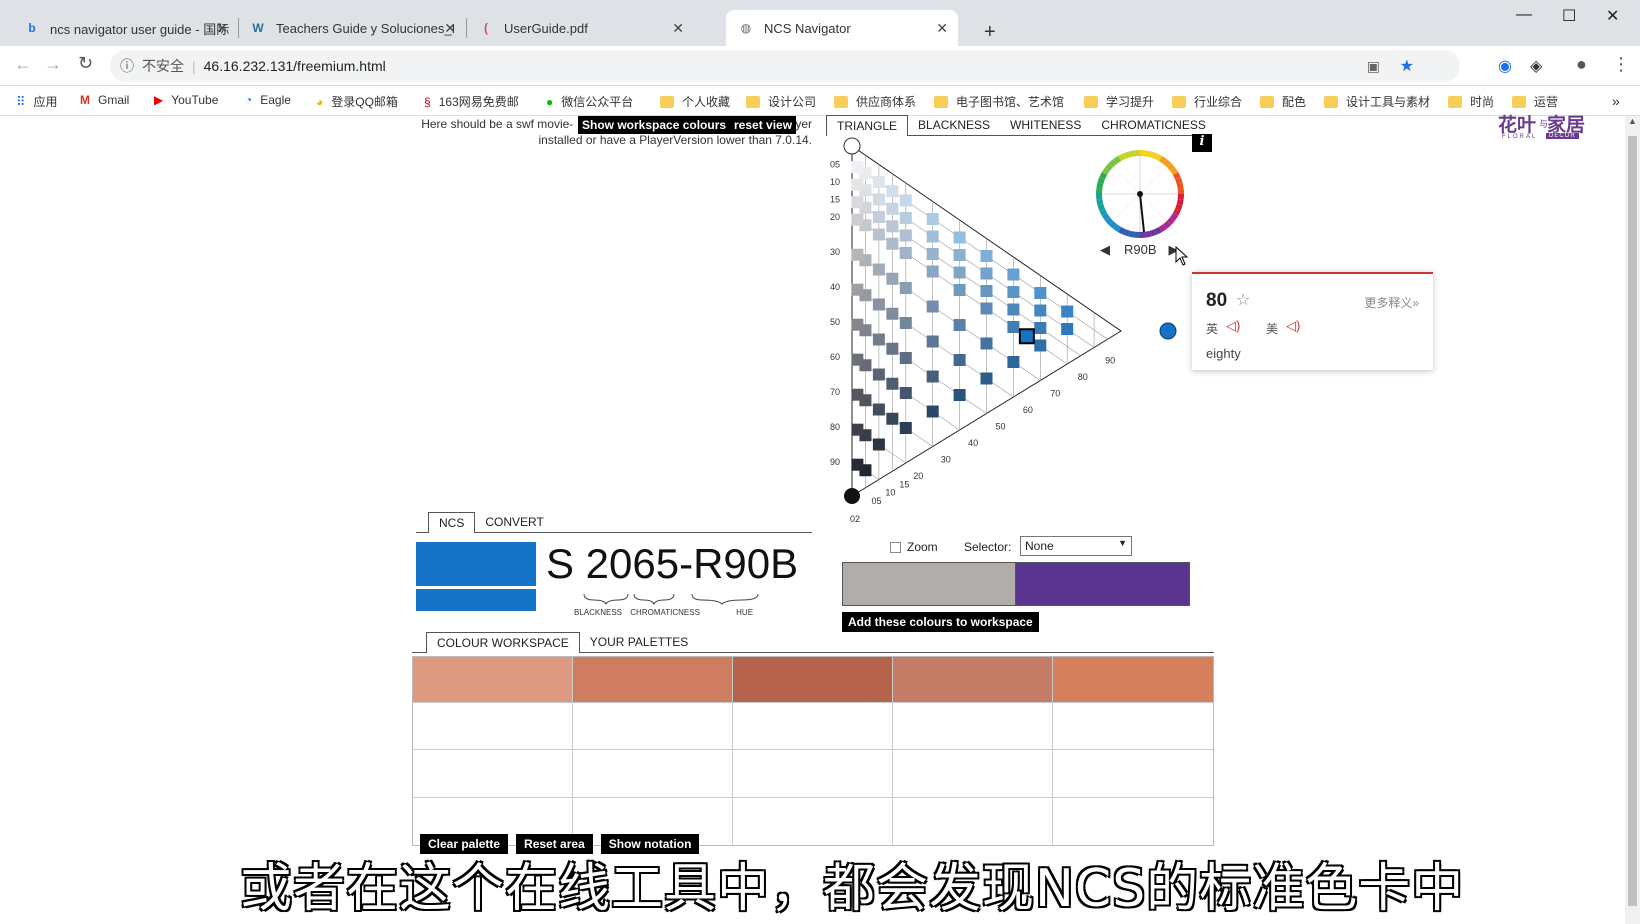 The width and height of the screenshot is (1640, 924). Describe the element at coordinates (984, 32) in the screenshot. I see `new-tab-button: +` at that location.